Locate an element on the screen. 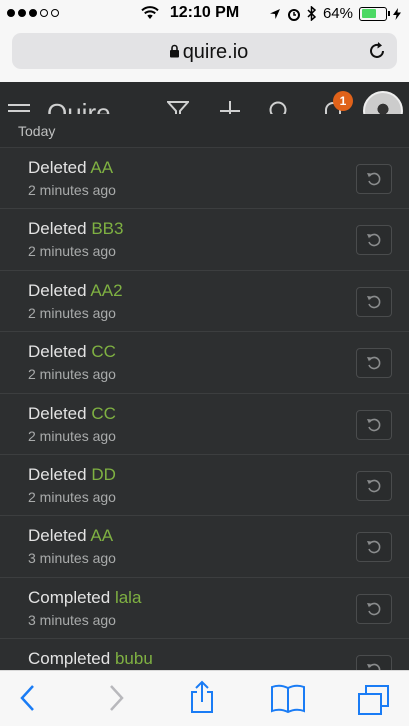 This screenshot has height=726, width=409. item-description: Completed lala is located at coordinates (84, 598).